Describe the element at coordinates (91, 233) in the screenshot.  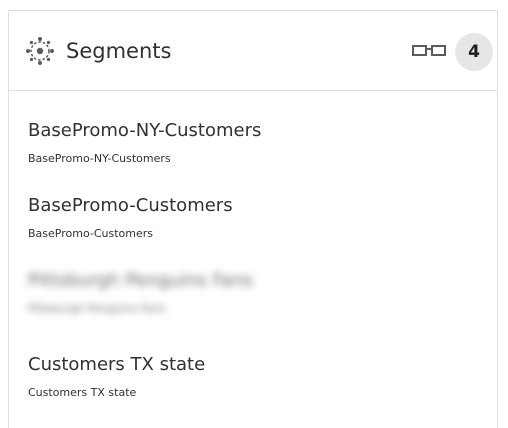
I see `segment-subtitle: BasePromo-Customers` at that location.